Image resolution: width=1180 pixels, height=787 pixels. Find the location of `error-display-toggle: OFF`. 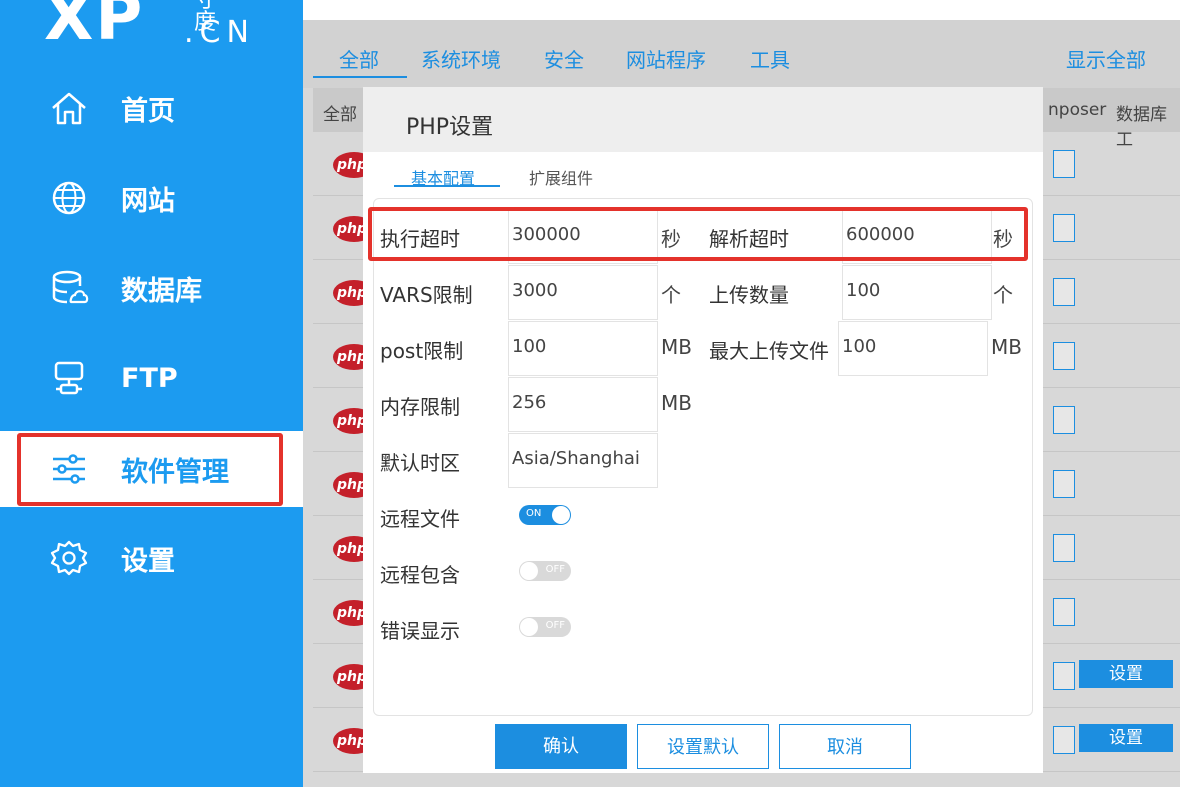

error-display-toggle: OFF is located at coordinates (545, 627).